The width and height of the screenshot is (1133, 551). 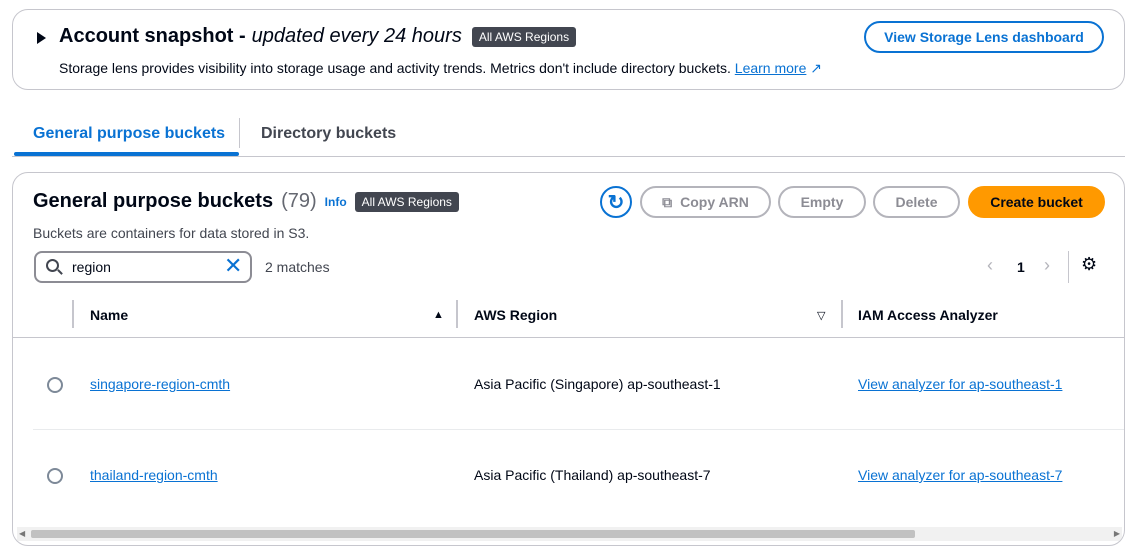 I want to click on external-link-icon: ↗, so click(x=816, y=68).